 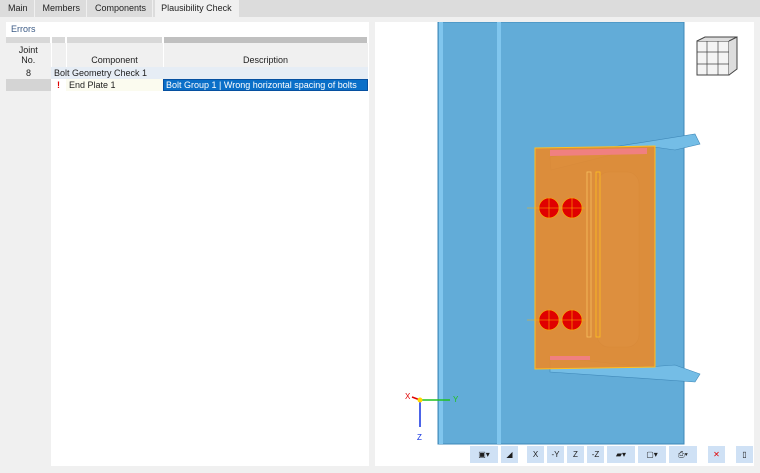 I want to click on view-toolbar: ▣▾ ◢ X -Y Z -Z ▰▾ ▢▾ ⎙▾ ✕ ▯, so click(x=611, y=454).